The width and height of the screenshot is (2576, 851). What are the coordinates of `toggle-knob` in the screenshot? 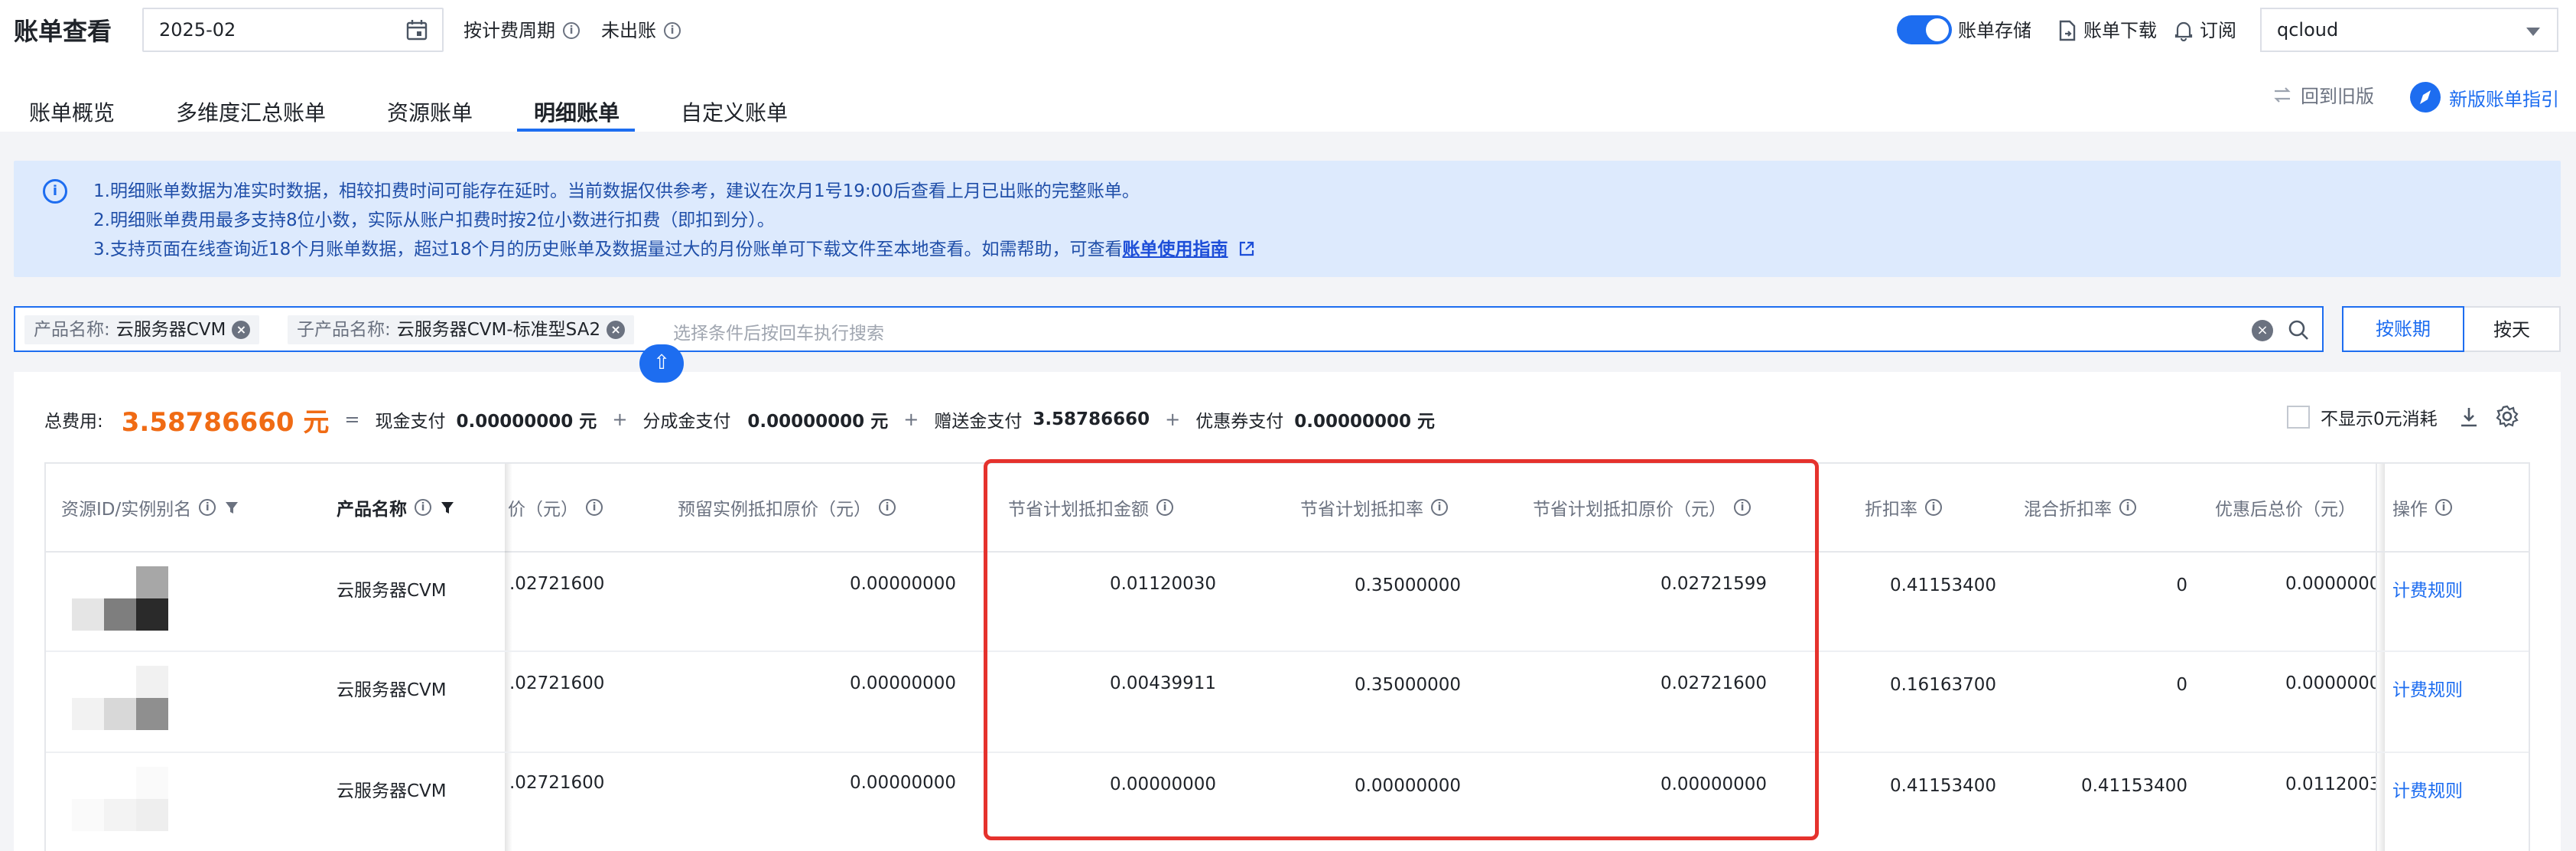 It's located at (1937, 29).